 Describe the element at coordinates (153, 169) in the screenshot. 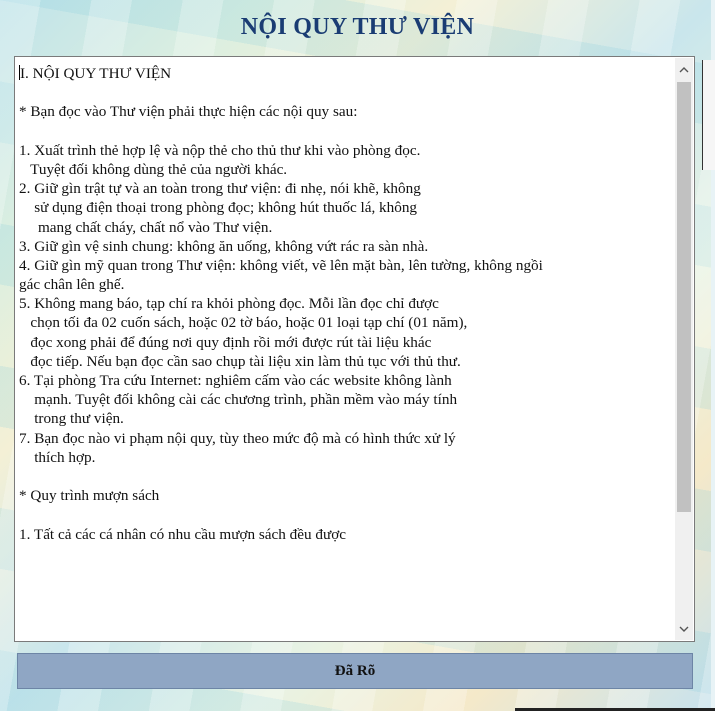

I see `rules-line: Tuyệt đối không dùng thẻ của người khác.` at that location.